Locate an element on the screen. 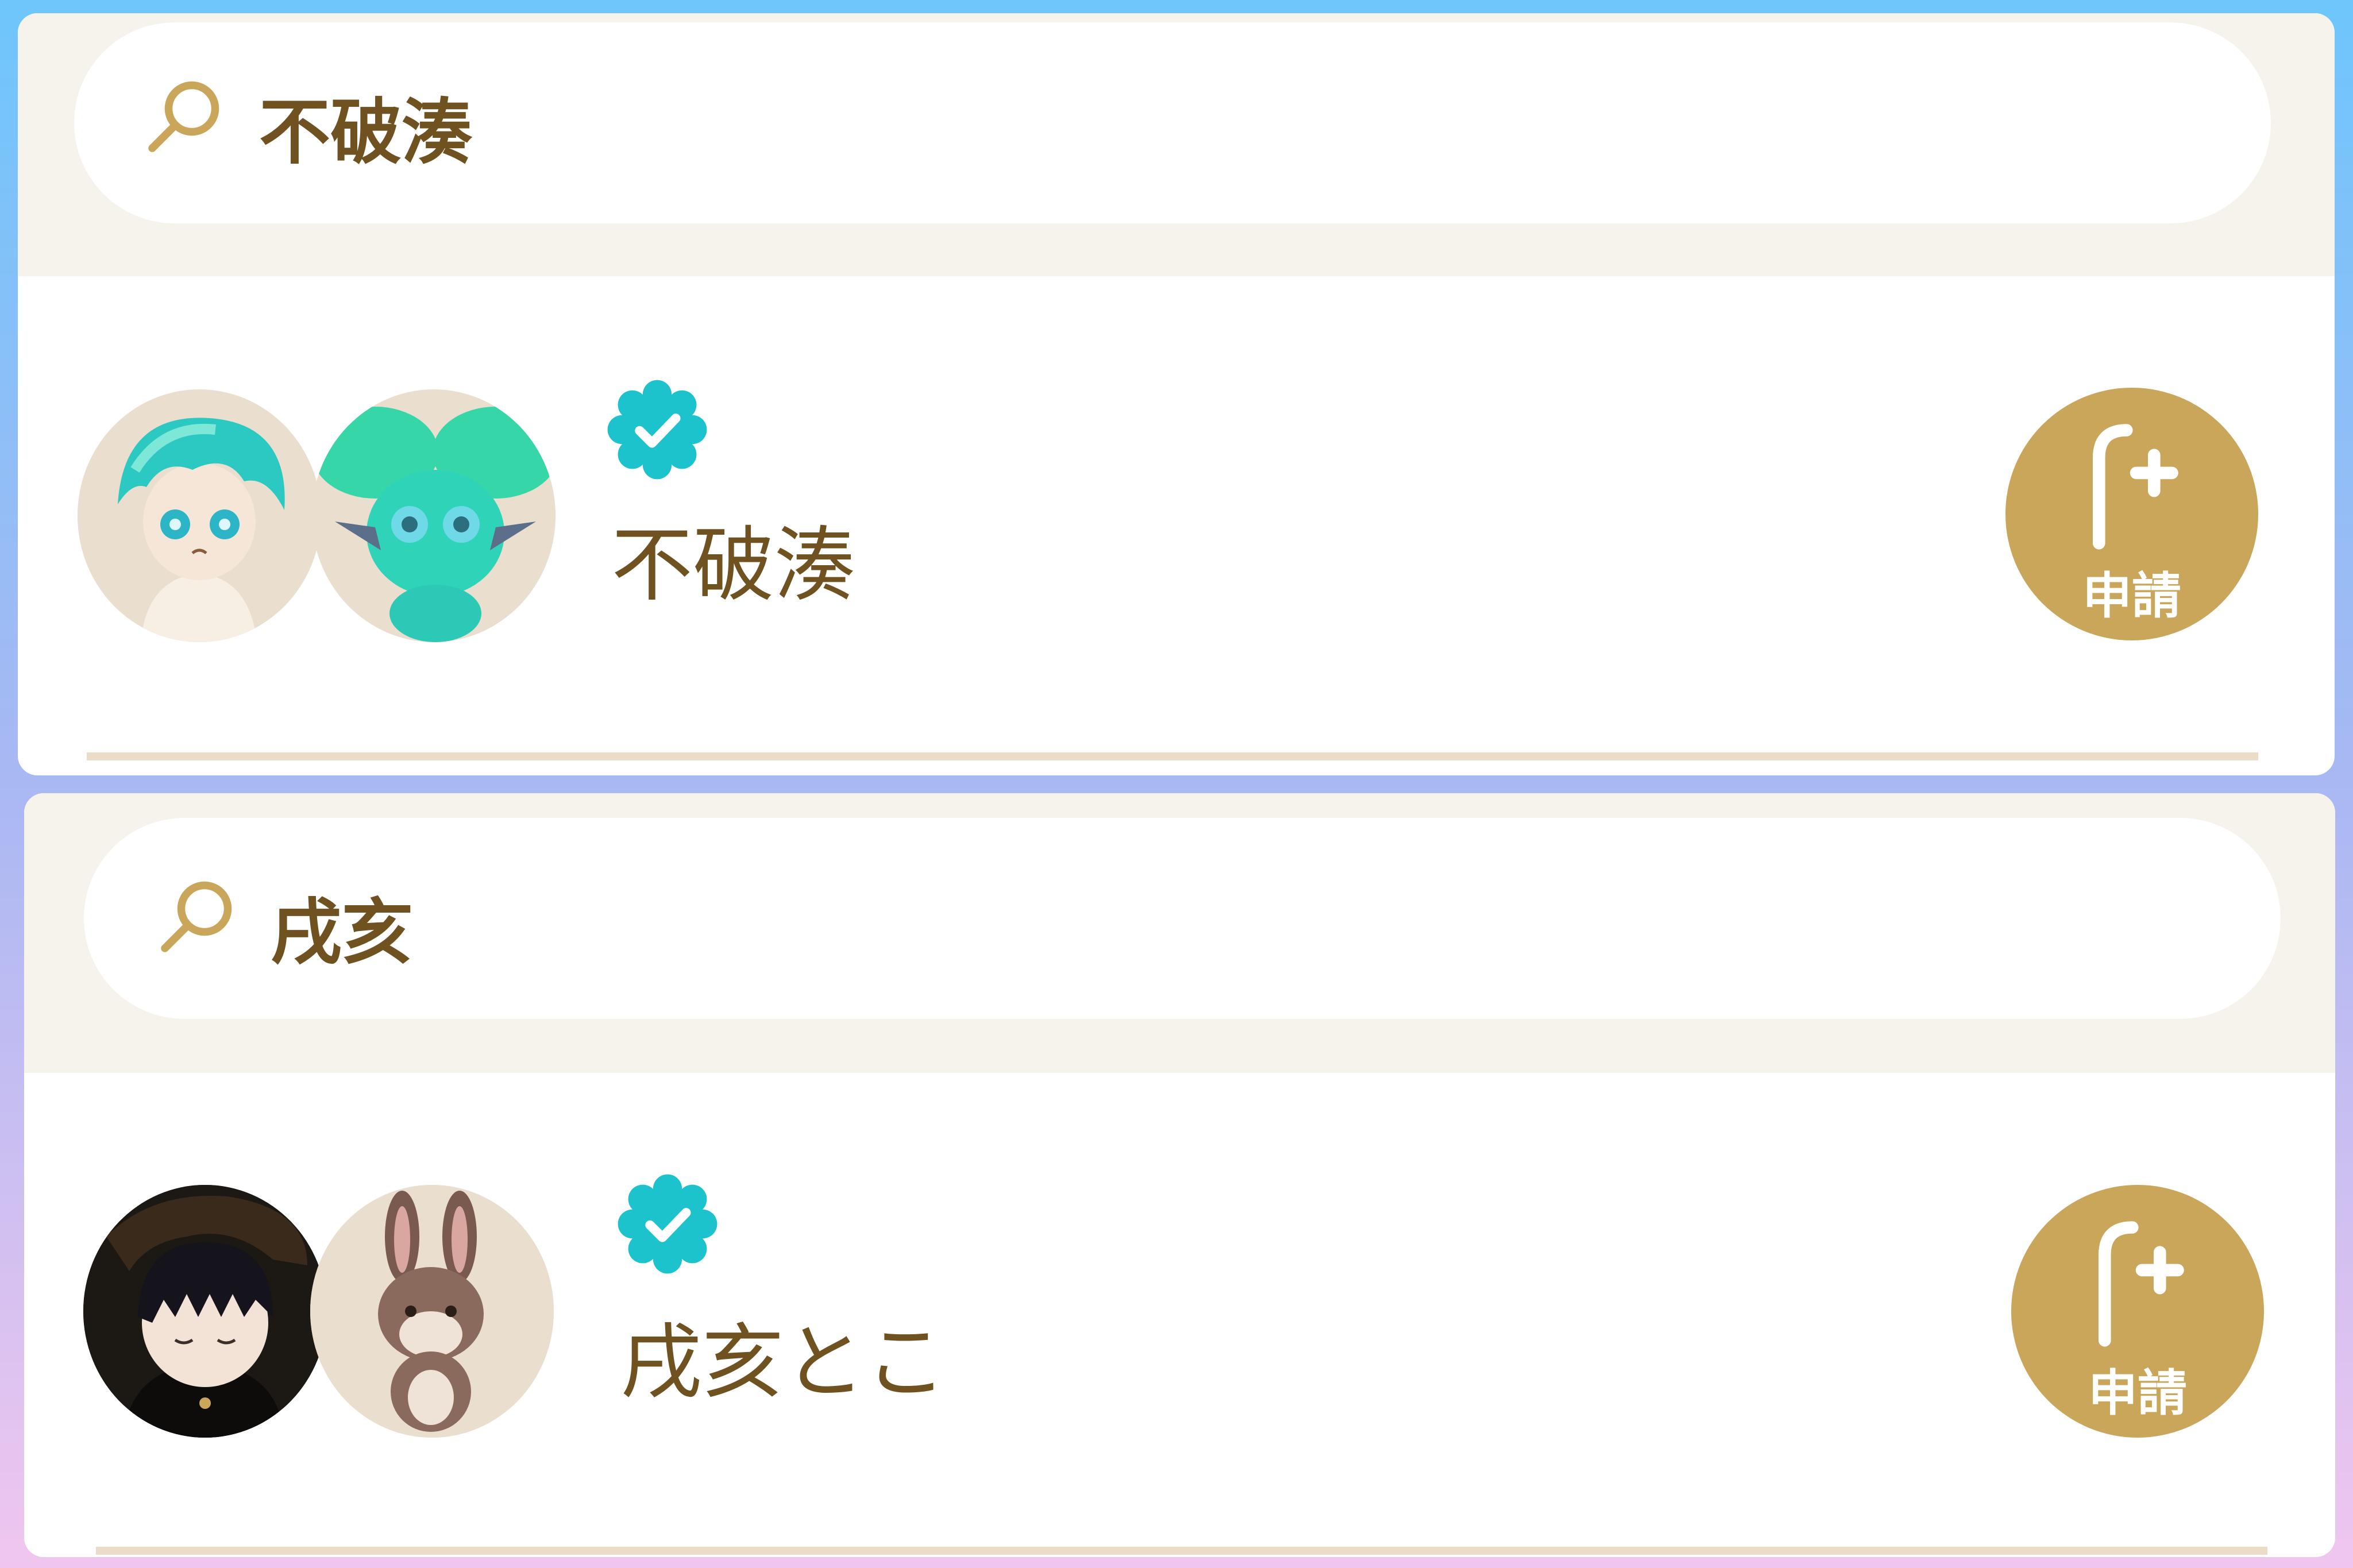 The image size is (2353, 1568). user-name: 不破湊 is located at coordinates (733, 558).